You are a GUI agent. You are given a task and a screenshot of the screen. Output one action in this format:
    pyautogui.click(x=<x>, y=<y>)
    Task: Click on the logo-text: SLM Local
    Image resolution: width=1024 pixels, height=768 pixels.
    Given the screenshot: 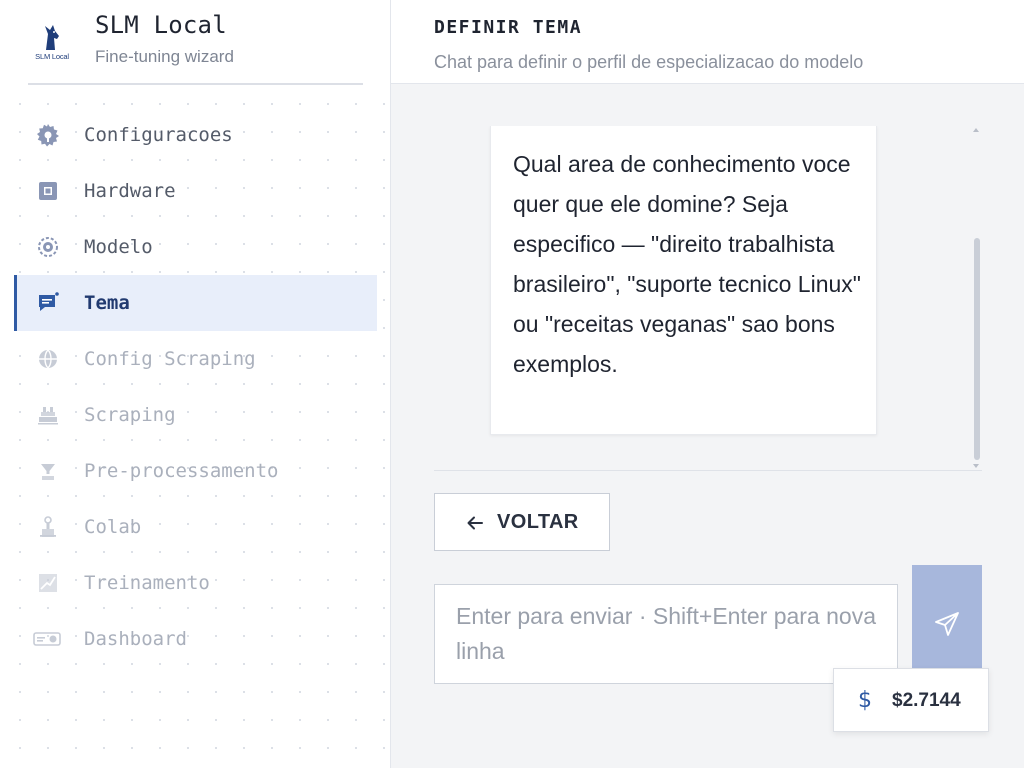 What is the action you would take?
    pyautogui.click(x=52, y=56)
    